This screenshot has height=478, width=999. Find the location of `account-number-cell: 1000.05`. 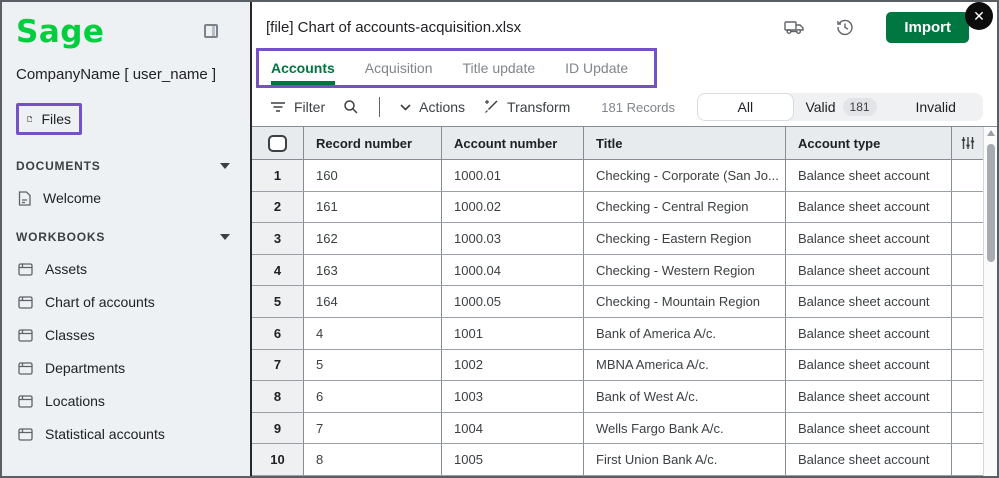

account-number-cell: 1000.05 is located at coordinates (513, 302).